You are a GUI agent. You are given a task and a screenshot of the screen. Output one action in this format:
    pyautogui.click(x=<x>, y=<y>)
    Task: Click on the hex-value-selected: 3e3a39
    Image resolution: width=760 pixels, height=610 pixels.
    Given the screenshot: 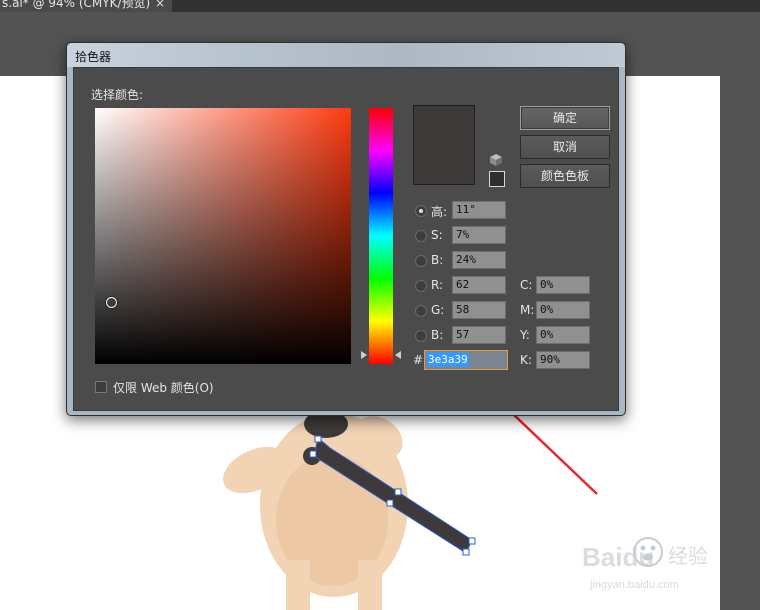 What is the action you would take?
    pyautogui.click(x=448, y=359)
    